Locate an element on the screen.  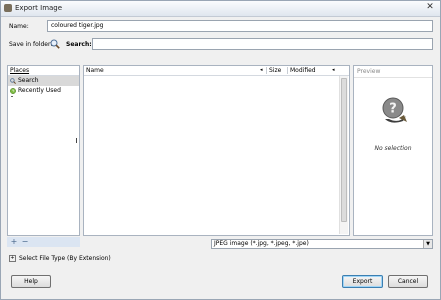
select-file-type-expander: + Select File Type (By Extension) is located at coordinates (60, 259).